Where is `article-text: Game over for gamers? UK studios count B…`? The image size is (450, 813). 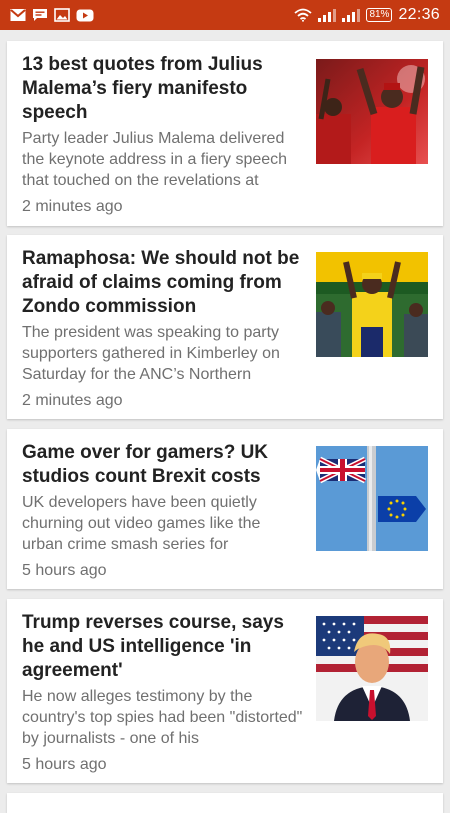 article-text: Game over for gamers? UK studios count B… is located at coordinates (163, 511).